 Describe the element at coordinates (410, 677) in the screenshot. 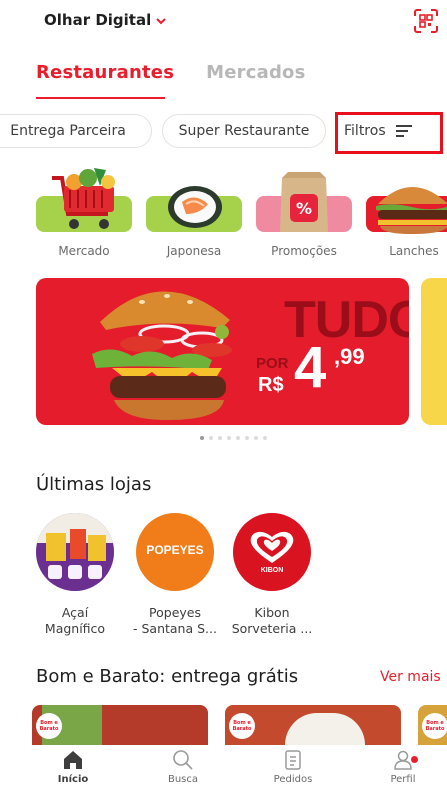

I see `see-more-link: Ver mais` at that location.